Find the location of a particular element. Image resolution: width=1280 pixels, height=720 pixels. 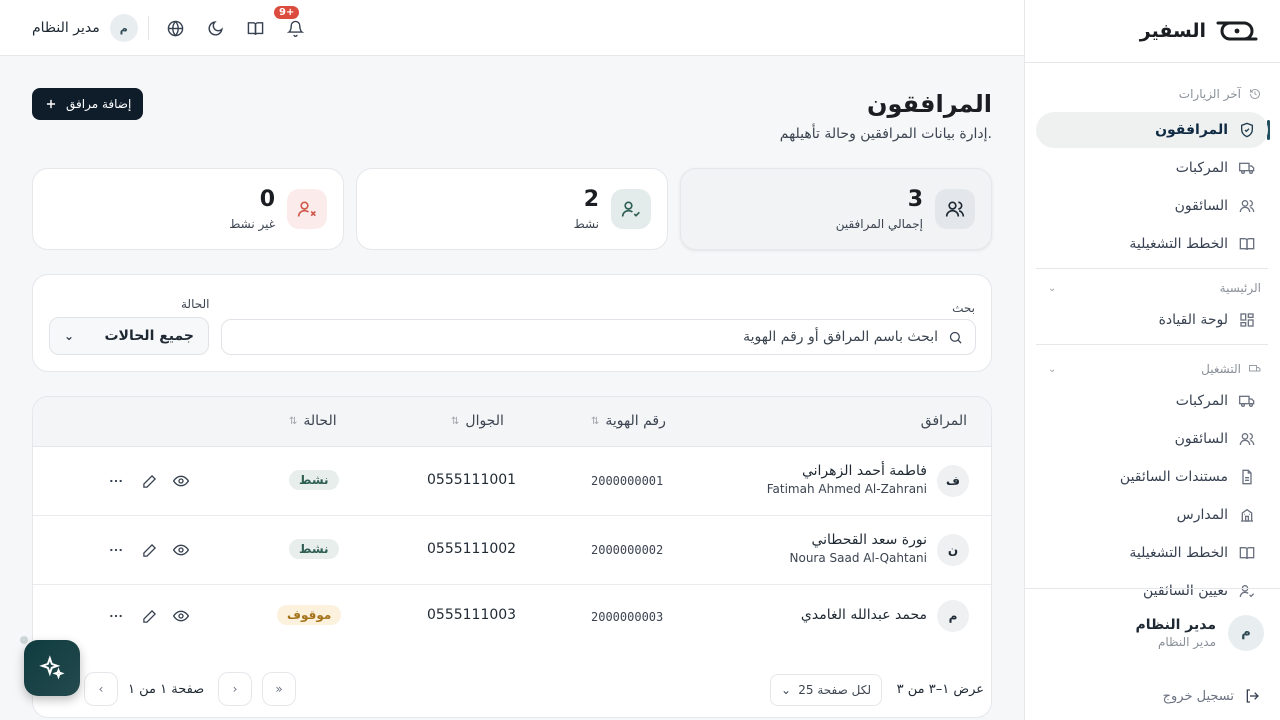

fab-indicator is located at coordinates (24, 640).